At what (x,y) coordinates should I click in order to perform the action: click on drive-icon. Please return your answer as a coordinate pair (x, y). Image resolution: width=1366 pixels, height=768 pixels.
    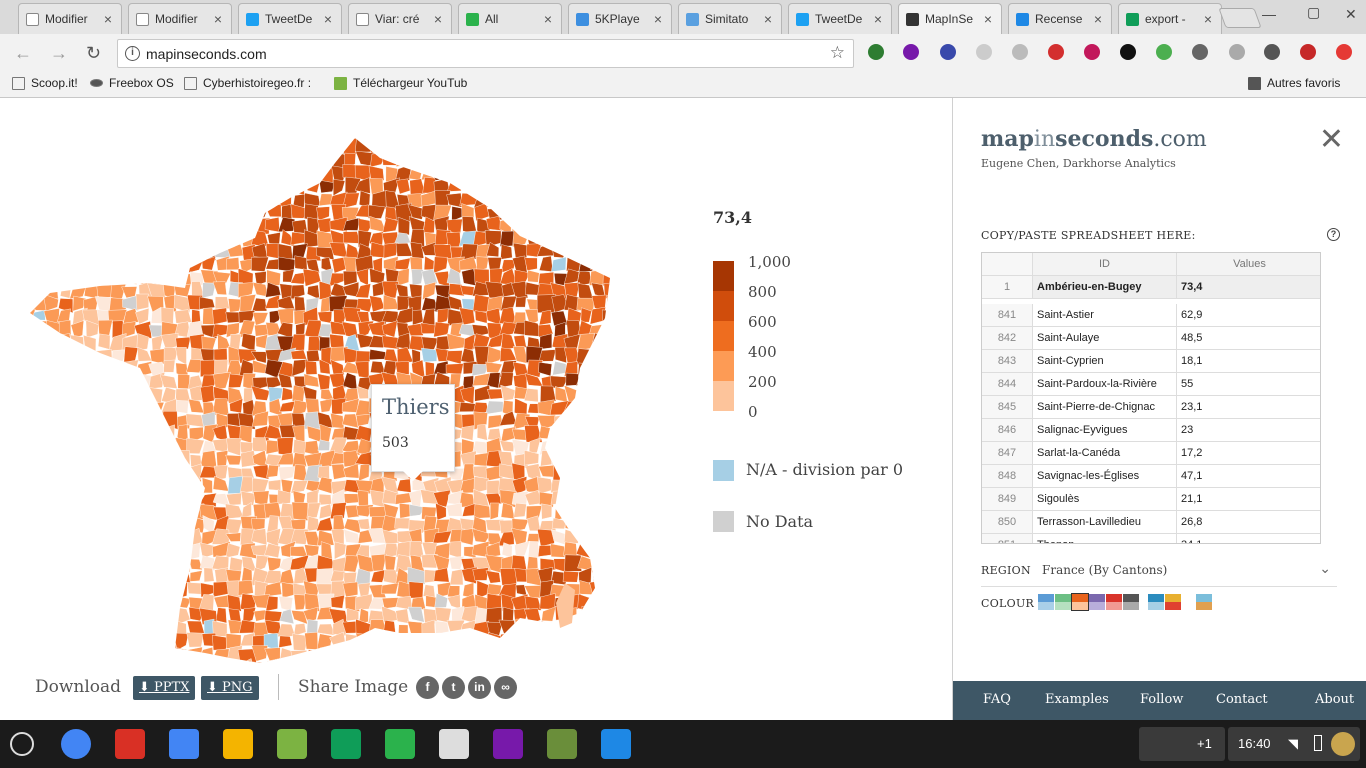
    Looking at the image, I should click on (346, 744).